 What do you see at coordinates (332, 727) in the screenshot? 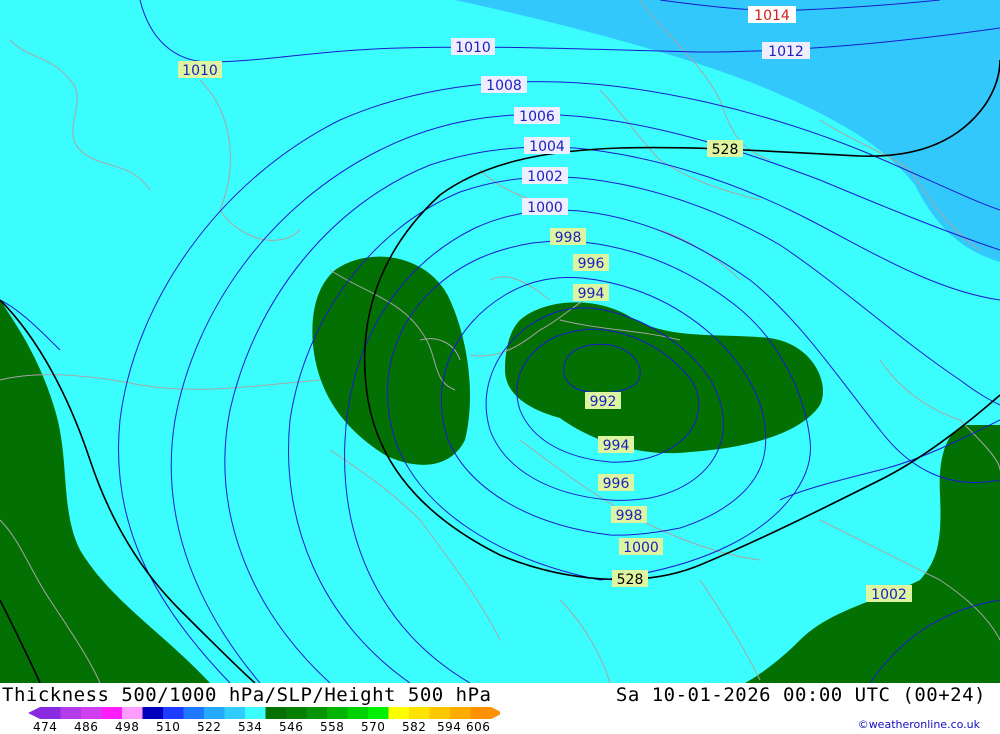
I see `legend-tick: 558` at bounding box center [332, 727].